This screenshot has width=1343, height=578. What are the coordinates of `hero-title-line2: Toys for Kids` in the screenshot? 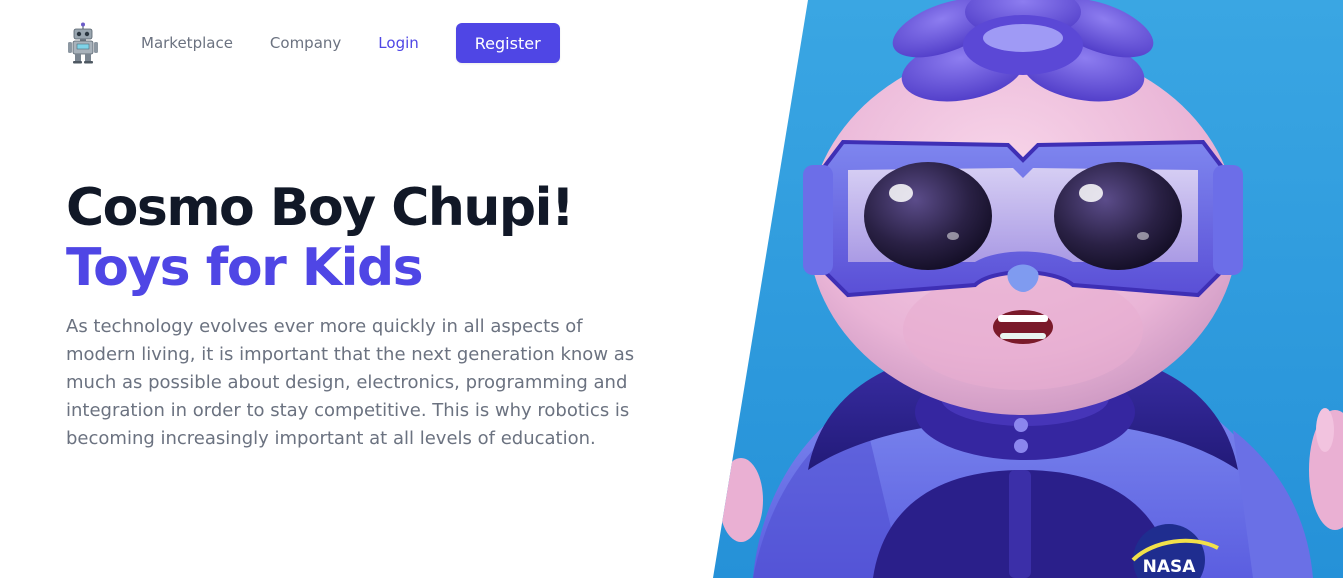 It's located at (245, 268).